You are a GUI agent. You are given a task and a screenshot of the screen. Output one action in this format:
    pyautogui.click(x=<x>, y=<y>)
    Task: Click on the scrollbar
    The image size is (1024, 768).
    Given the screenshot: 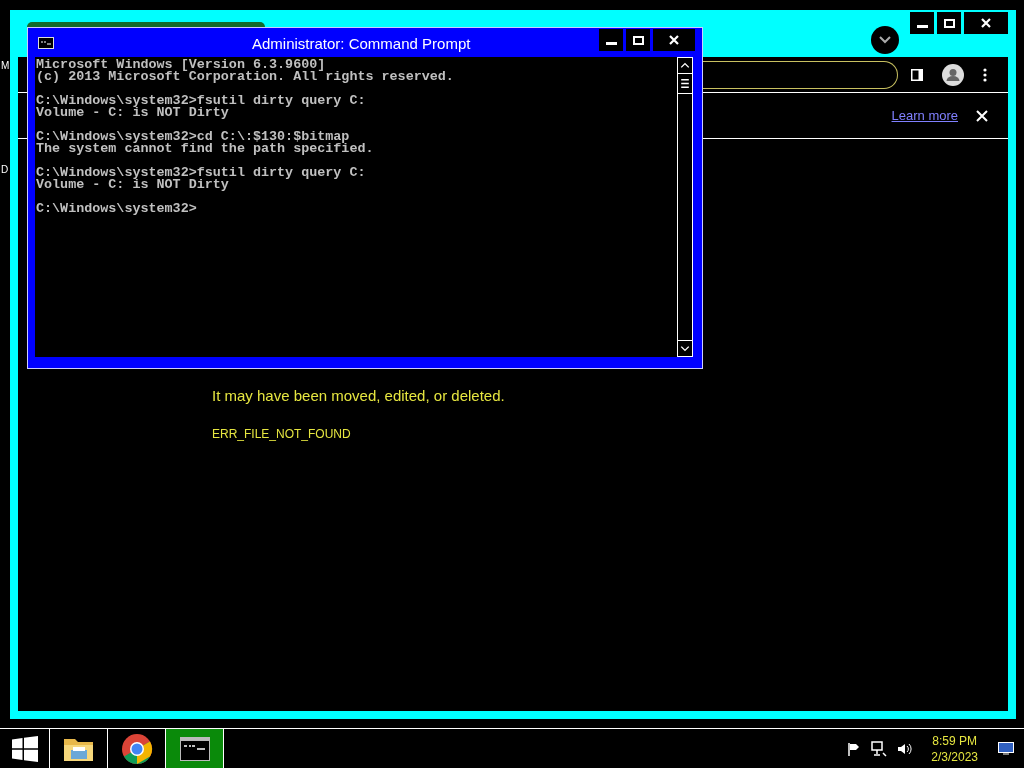 What is the action you would take?
    pyautogui.click(x=685, y=207)
    